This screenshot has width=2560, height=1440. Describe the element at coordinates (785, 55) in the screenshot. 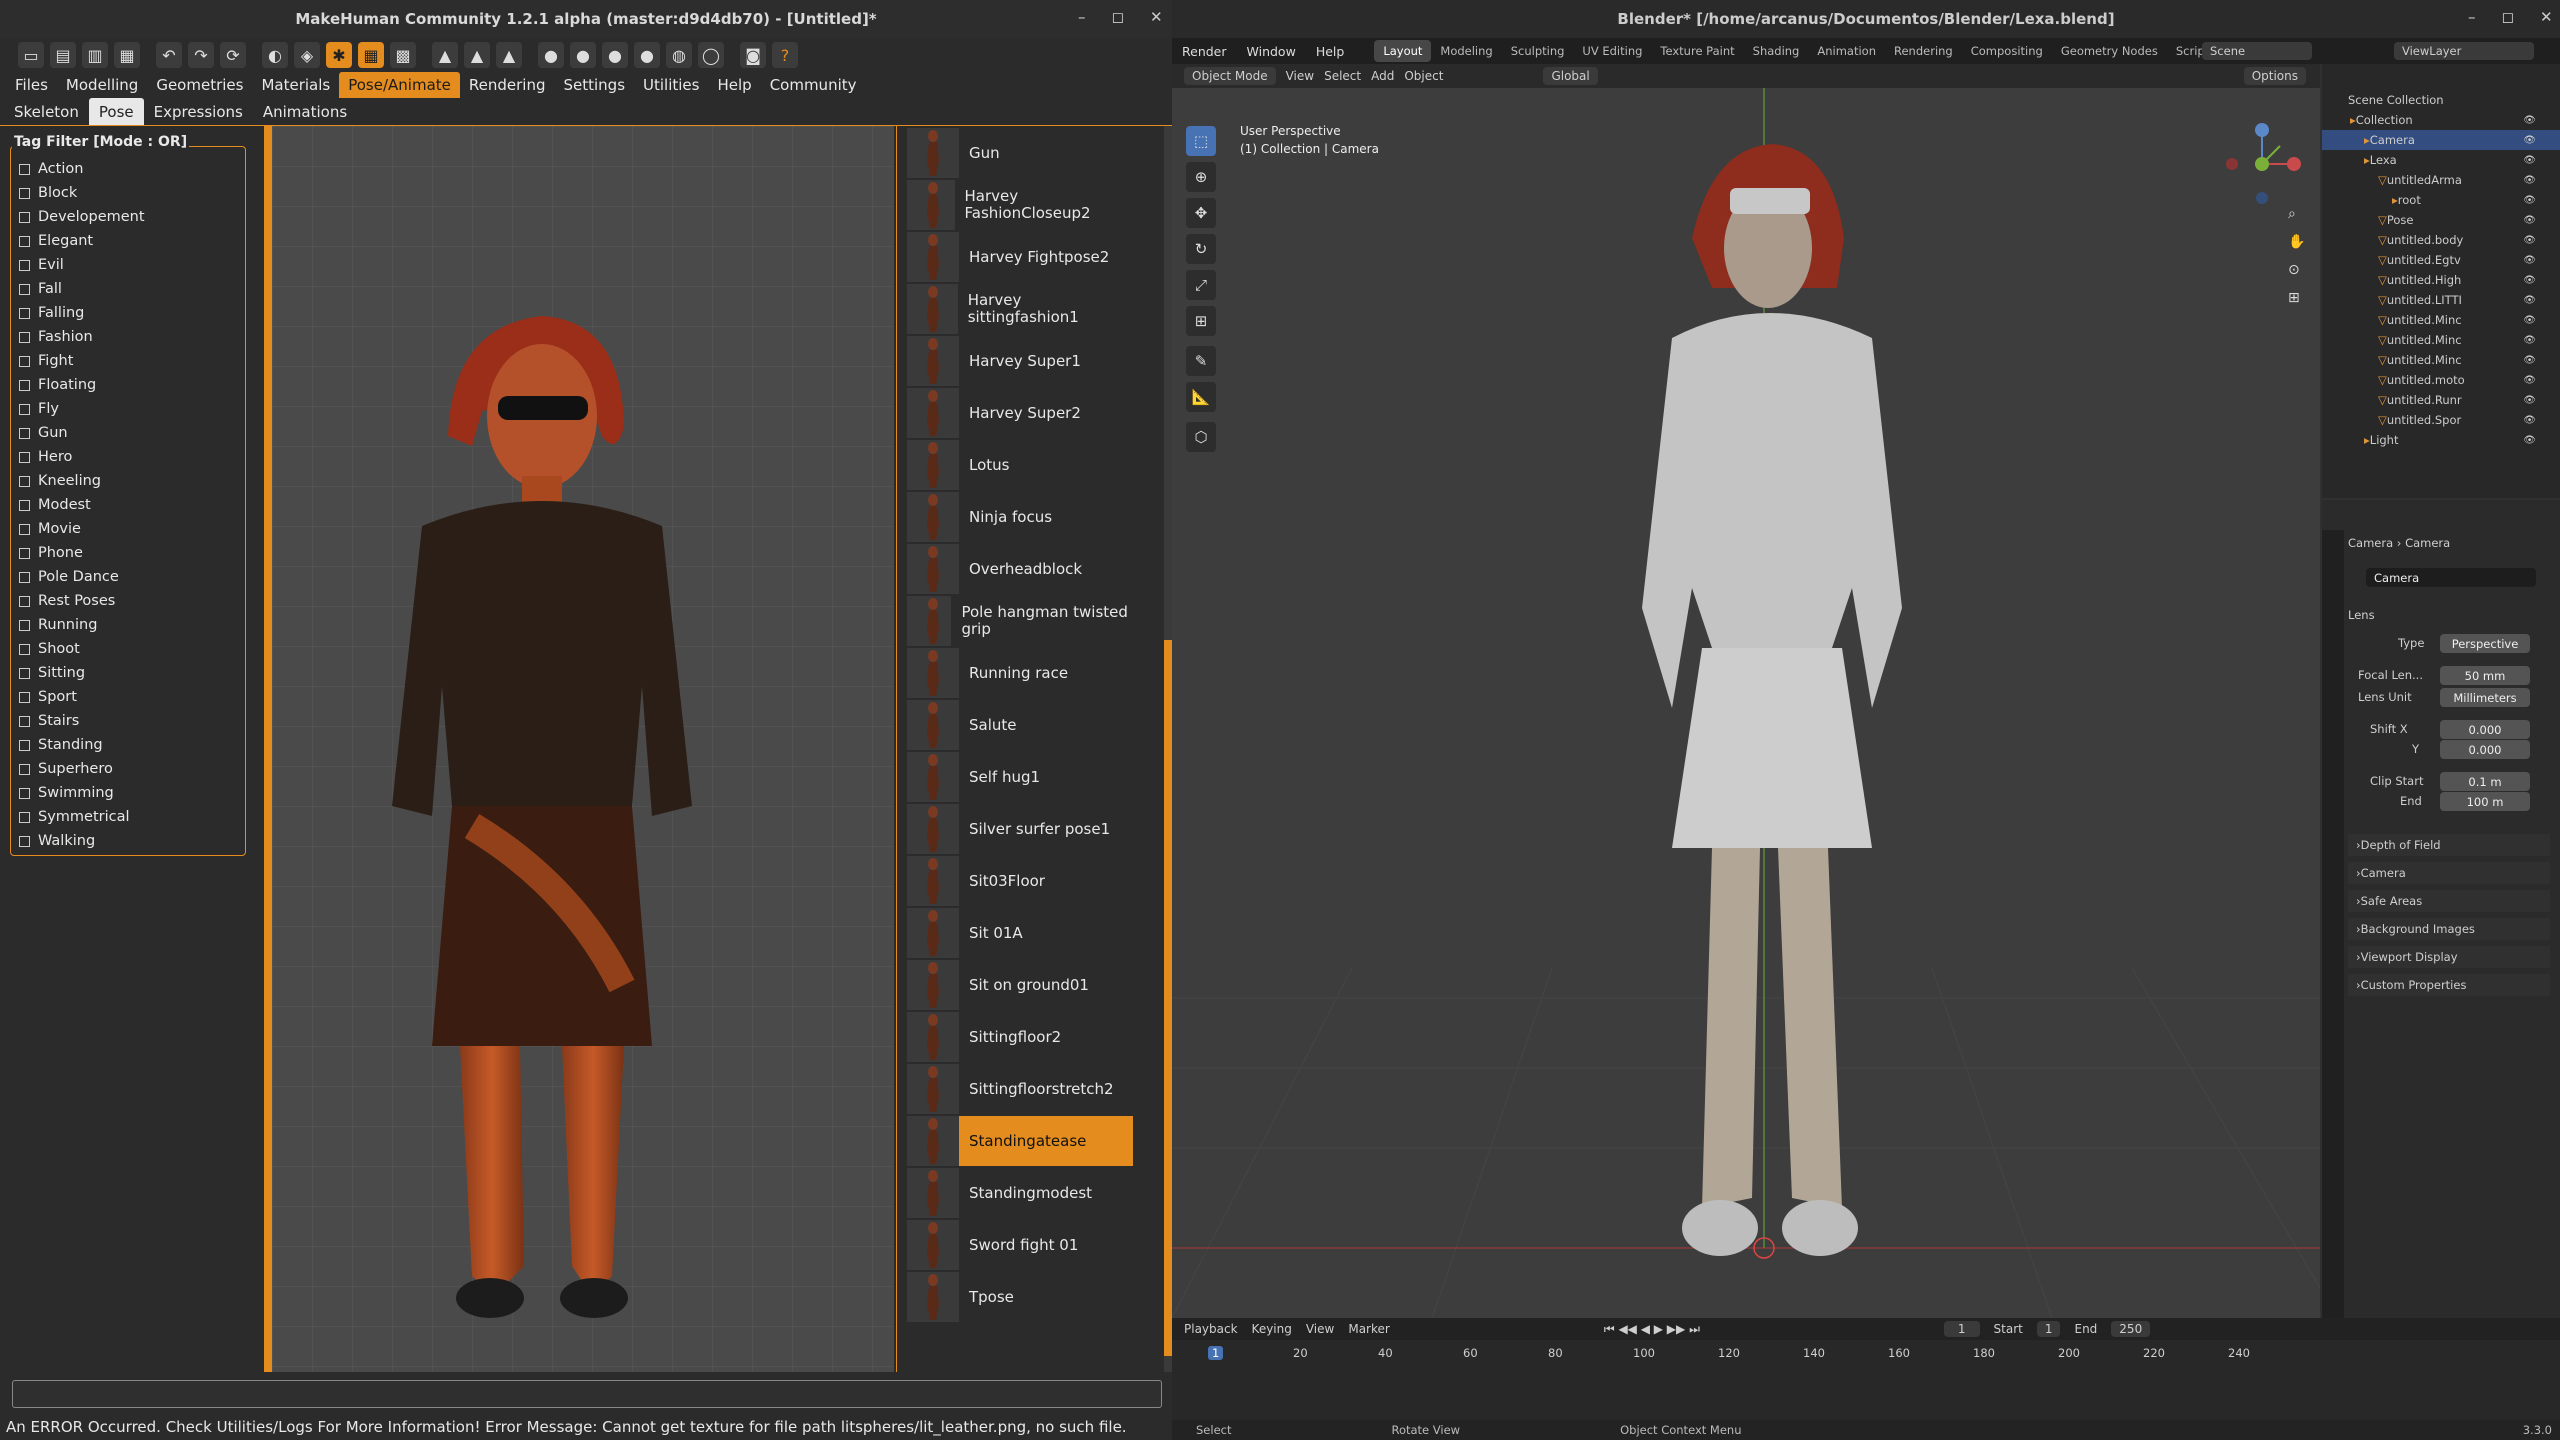

I see `help-icon: ?` at that location.